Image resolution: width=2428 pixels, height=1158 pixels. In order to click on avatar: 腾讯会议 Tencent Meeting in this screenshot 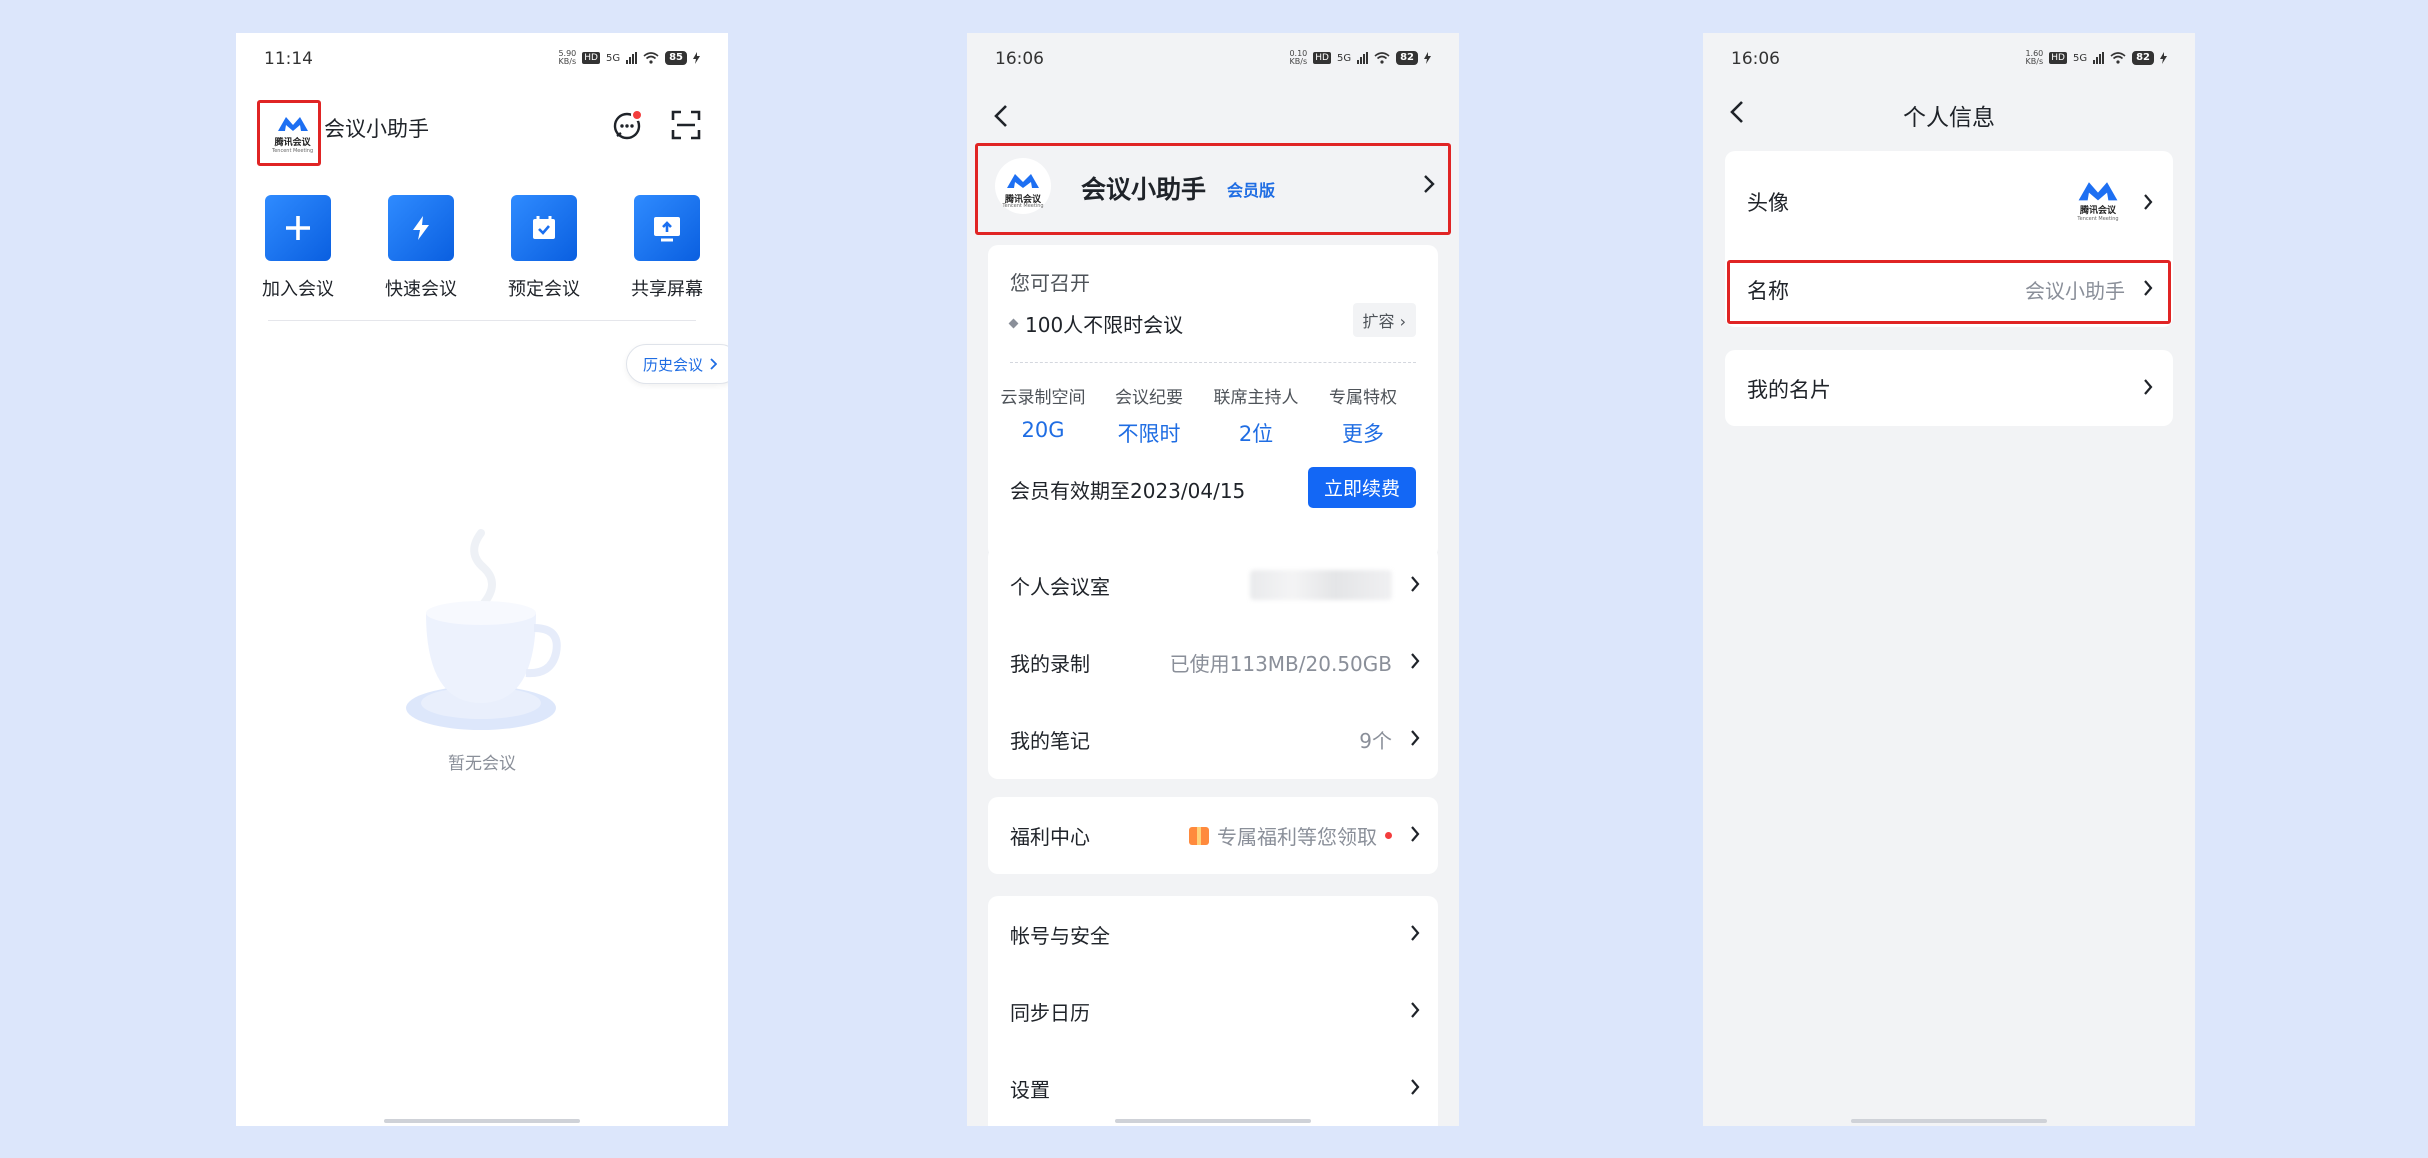, I will do `click(2098, 202)`.